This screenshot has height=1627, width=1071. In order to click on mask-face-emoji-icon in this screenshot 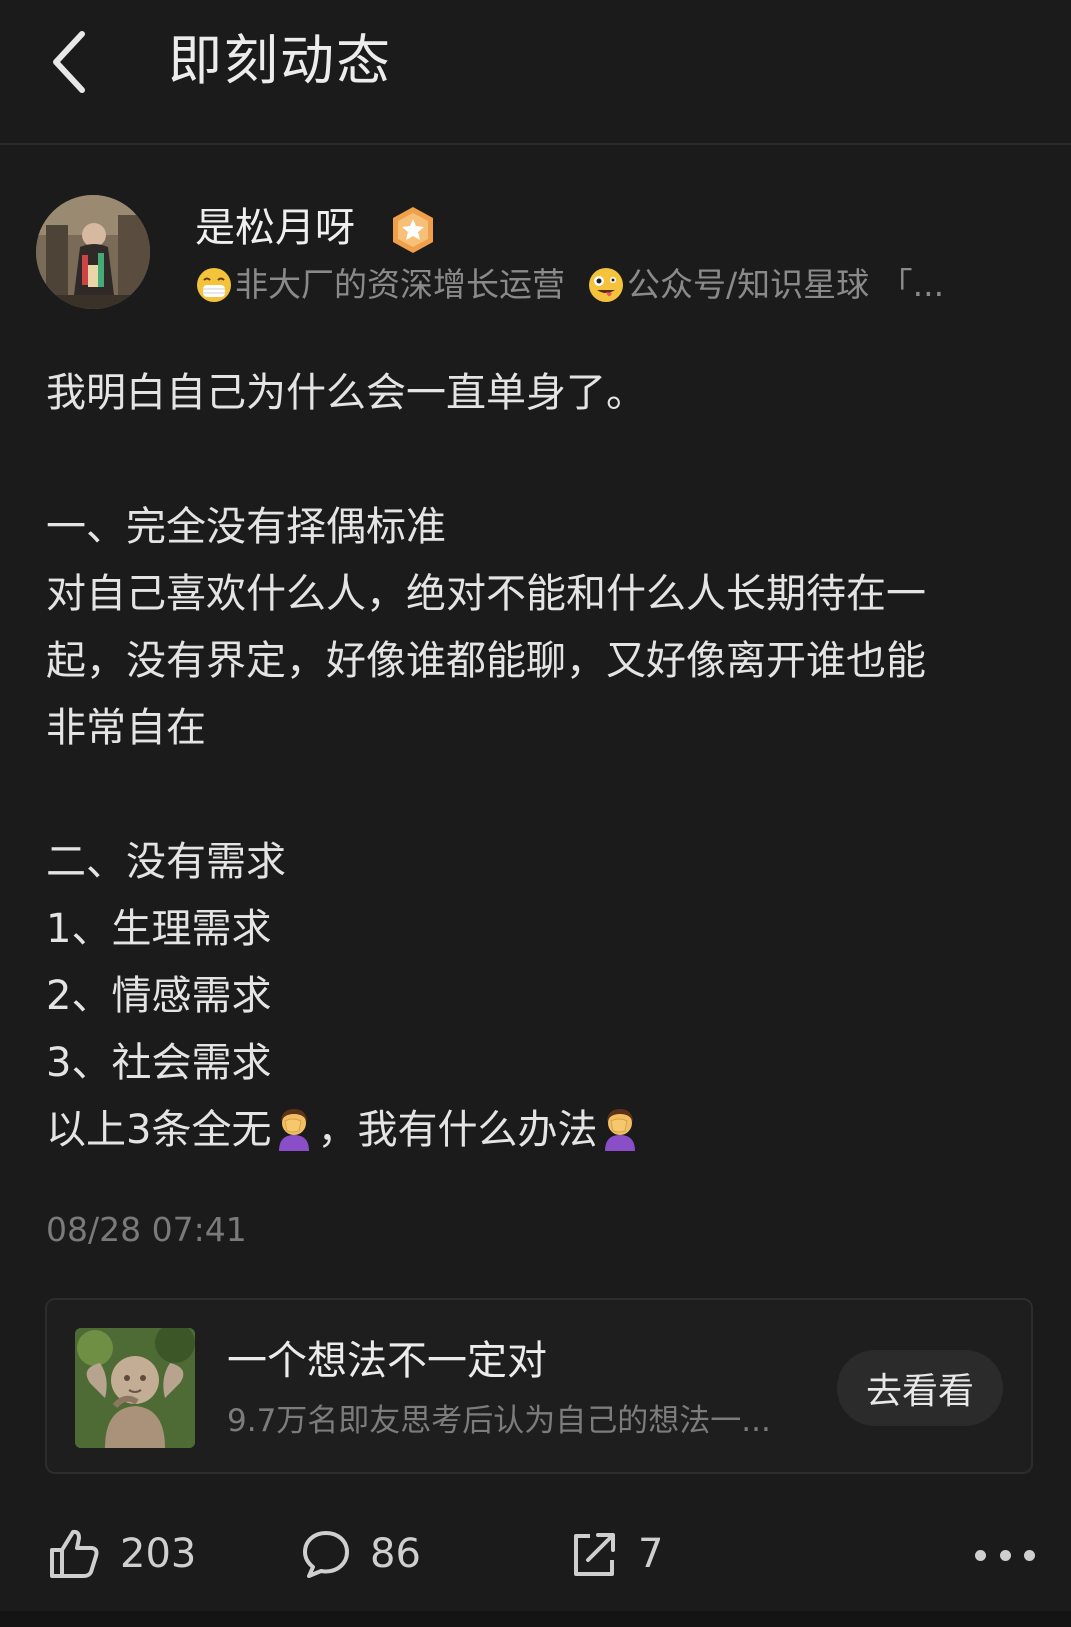, I will do `click(214, 285)`.